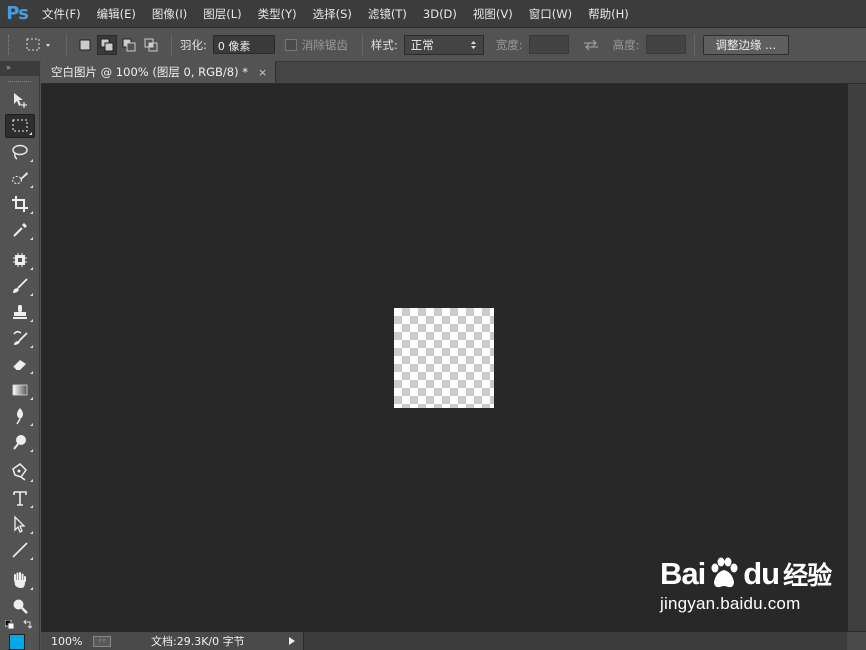  I want to click on photoshop-logo: Ps, so click(17, 13).